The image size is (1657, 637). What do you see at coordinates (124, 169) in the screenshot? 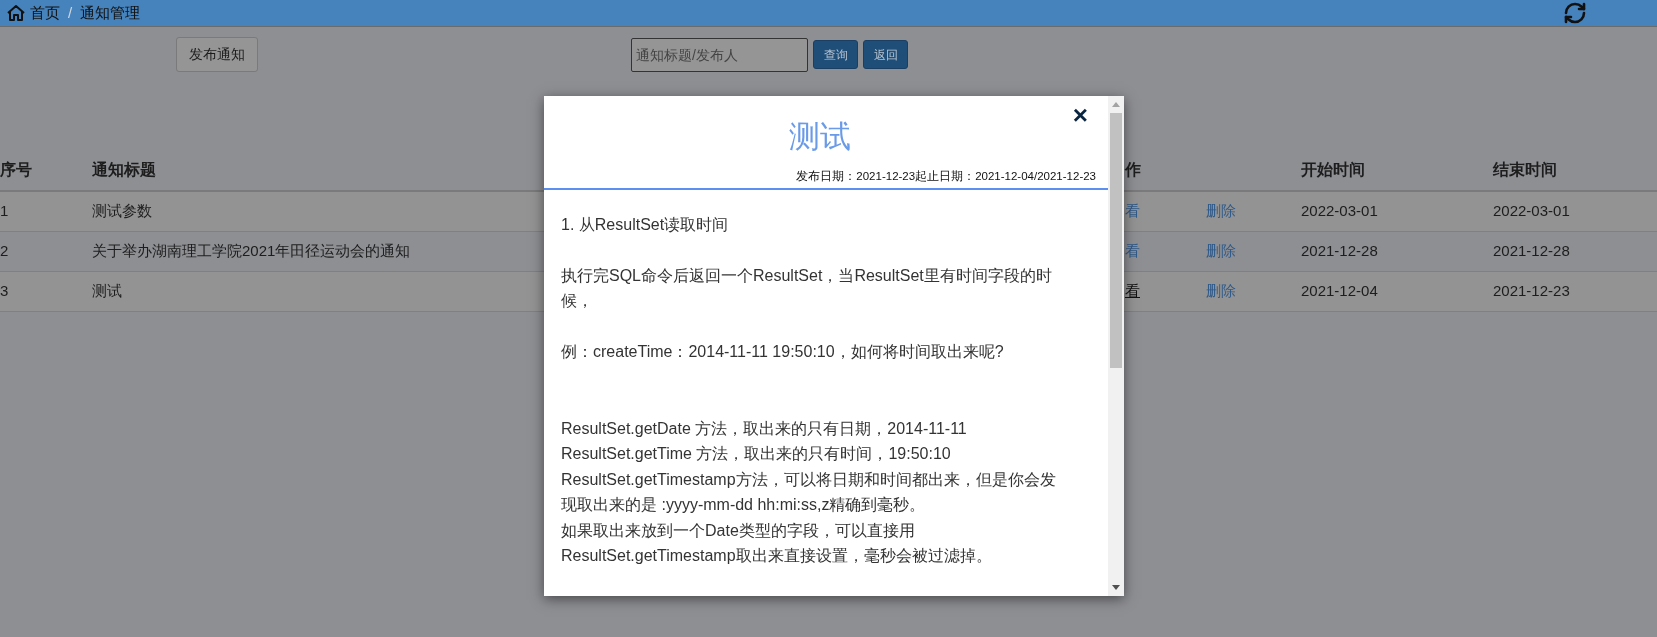
I see `column-header: 通知标题` at bounding box center [124, 169].